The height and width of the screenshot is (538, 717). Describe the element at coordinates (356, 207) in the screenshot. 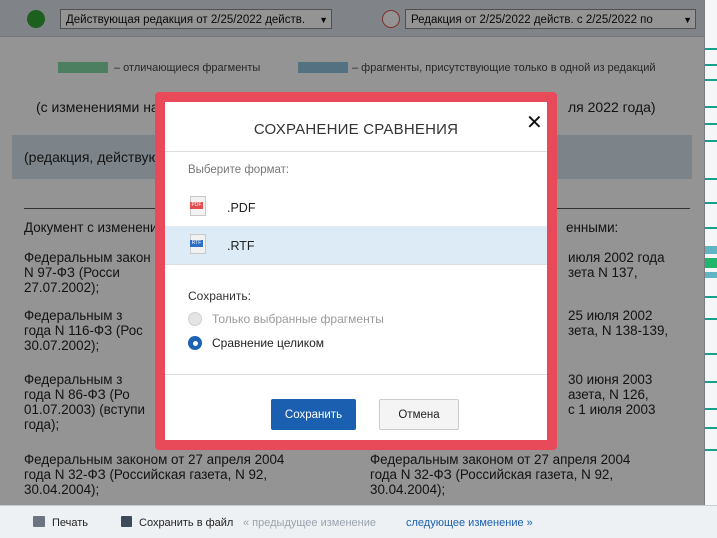

I see `format-option-pdf: PDF .PDF` at that location.